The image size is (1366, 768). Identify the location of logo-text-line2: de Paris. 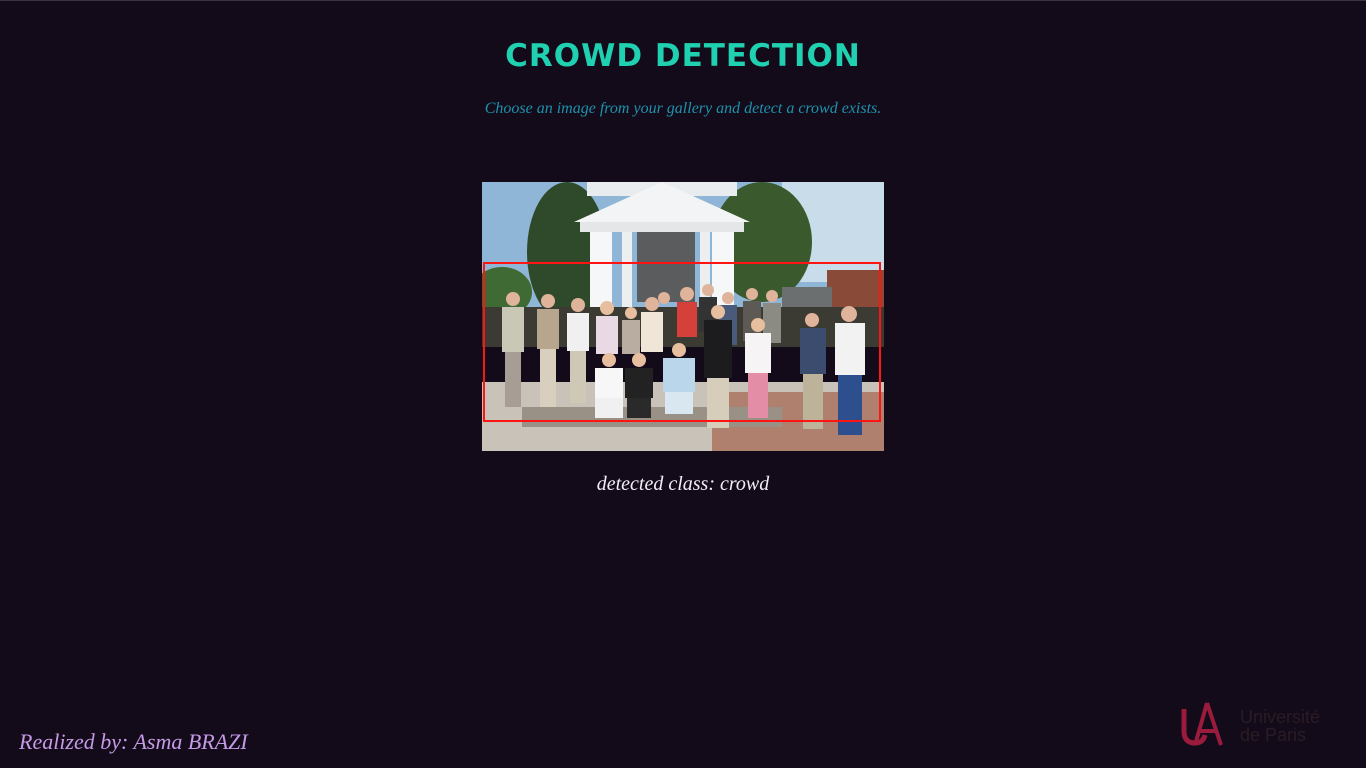
(1273, 735).